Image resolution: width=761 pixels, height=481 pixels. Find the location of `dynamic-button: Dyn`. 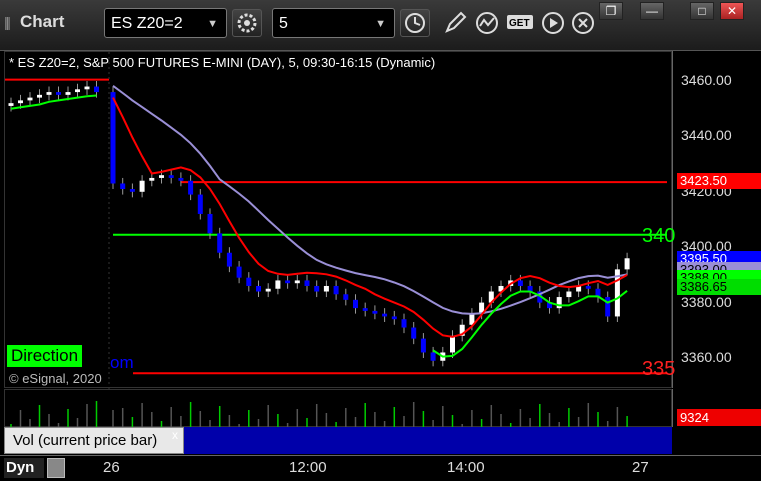

dynamic-button: Dyn is located at coordinates (24, 468).